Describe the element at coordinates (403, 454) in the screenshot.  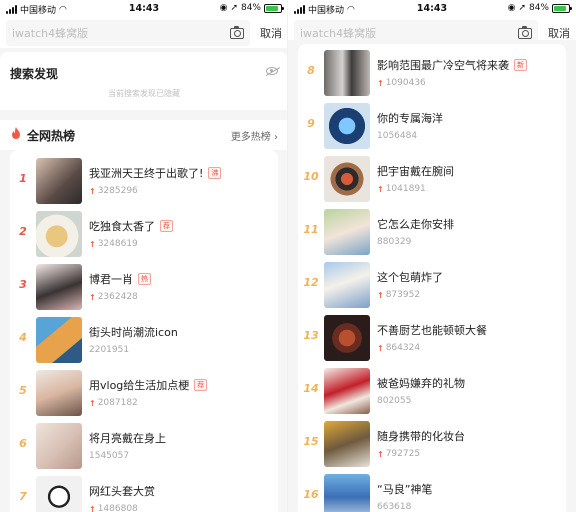
I see `item-count: 792725` at that location.